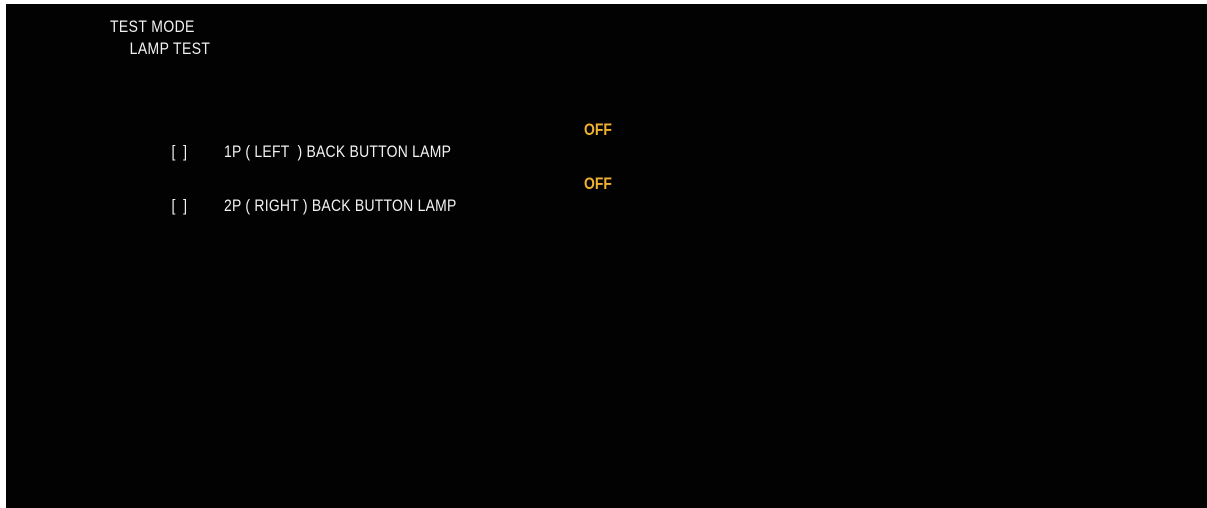 The image size is (1207, 508). I want to click on lamp-item-2p-right: [ ] 2P ( RIGHT ) BACK BUTTON LAMP OFF, so click(384, 194).